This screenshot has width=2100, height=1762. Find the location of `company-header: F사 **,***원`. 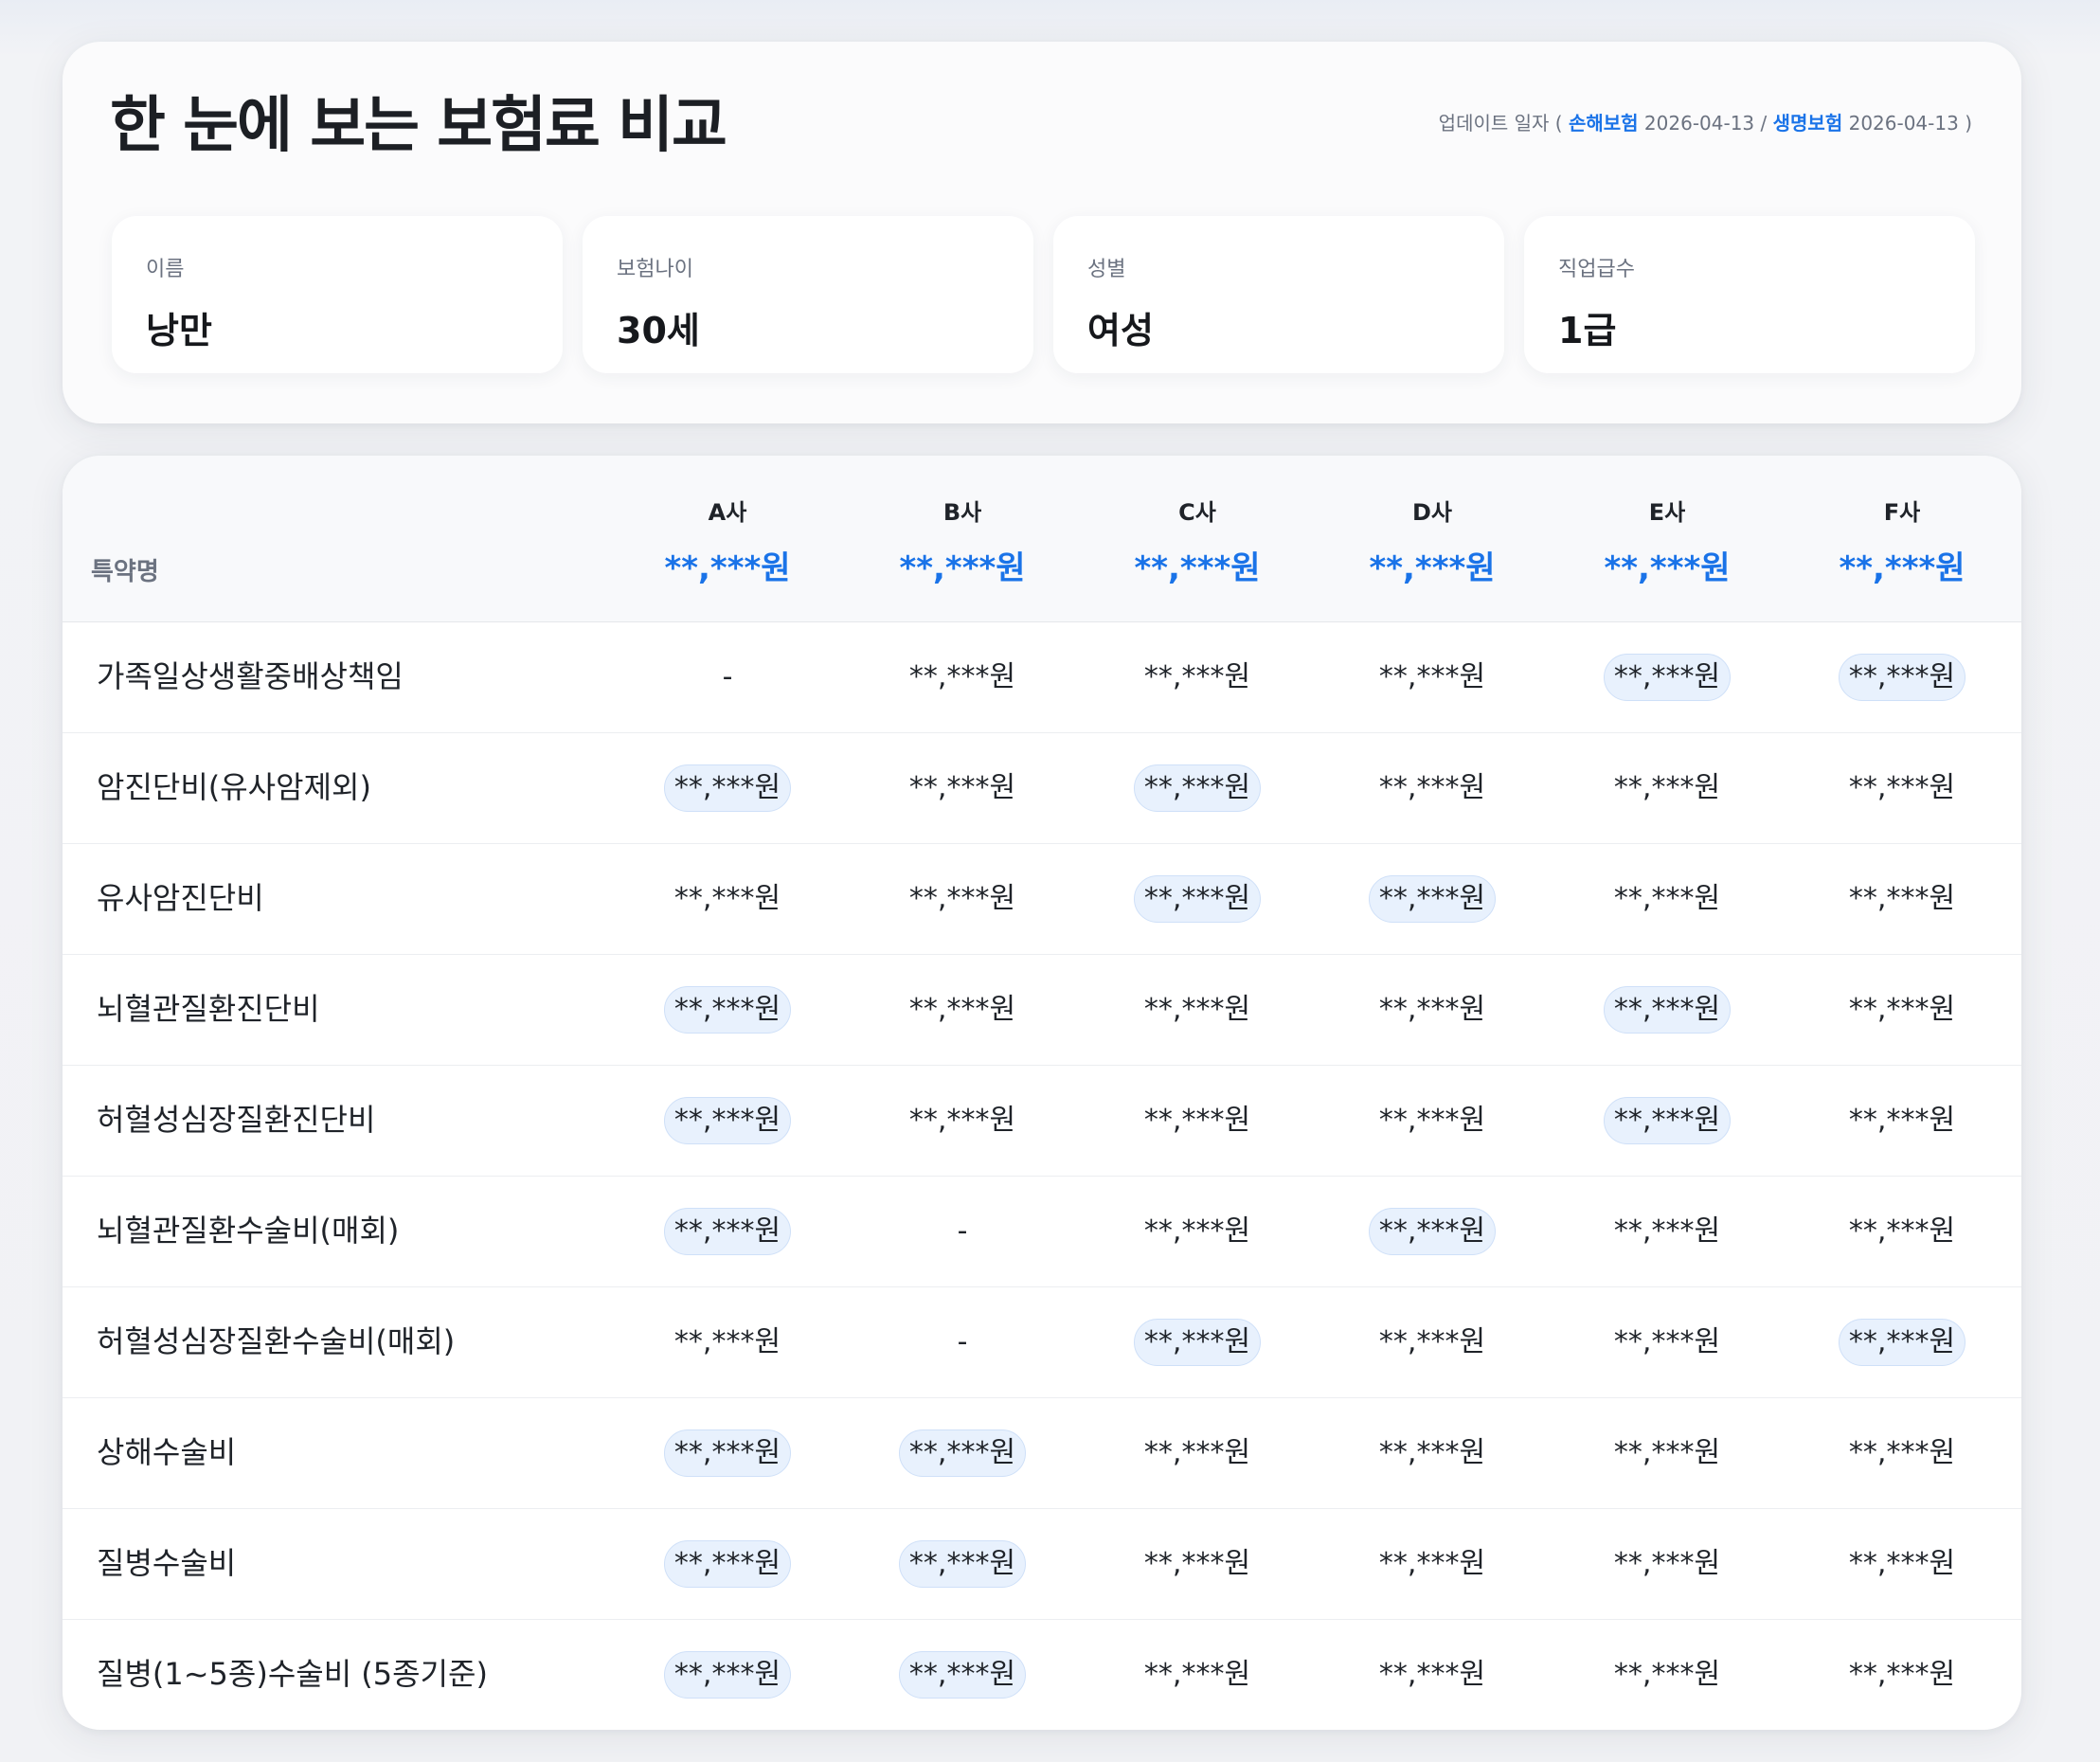

company-header: F사 **,***원 is located at coordinates (1902, 541).